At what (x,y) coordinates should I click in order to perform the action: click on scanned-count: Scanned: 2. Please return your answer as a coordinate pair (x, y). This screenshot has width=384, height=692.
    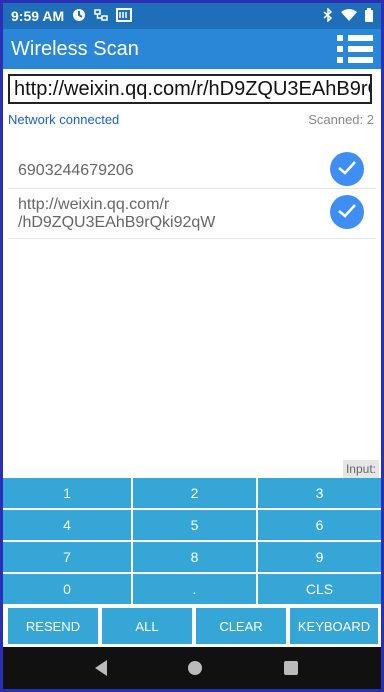
    Looking at the image, I should click on (341, 119).